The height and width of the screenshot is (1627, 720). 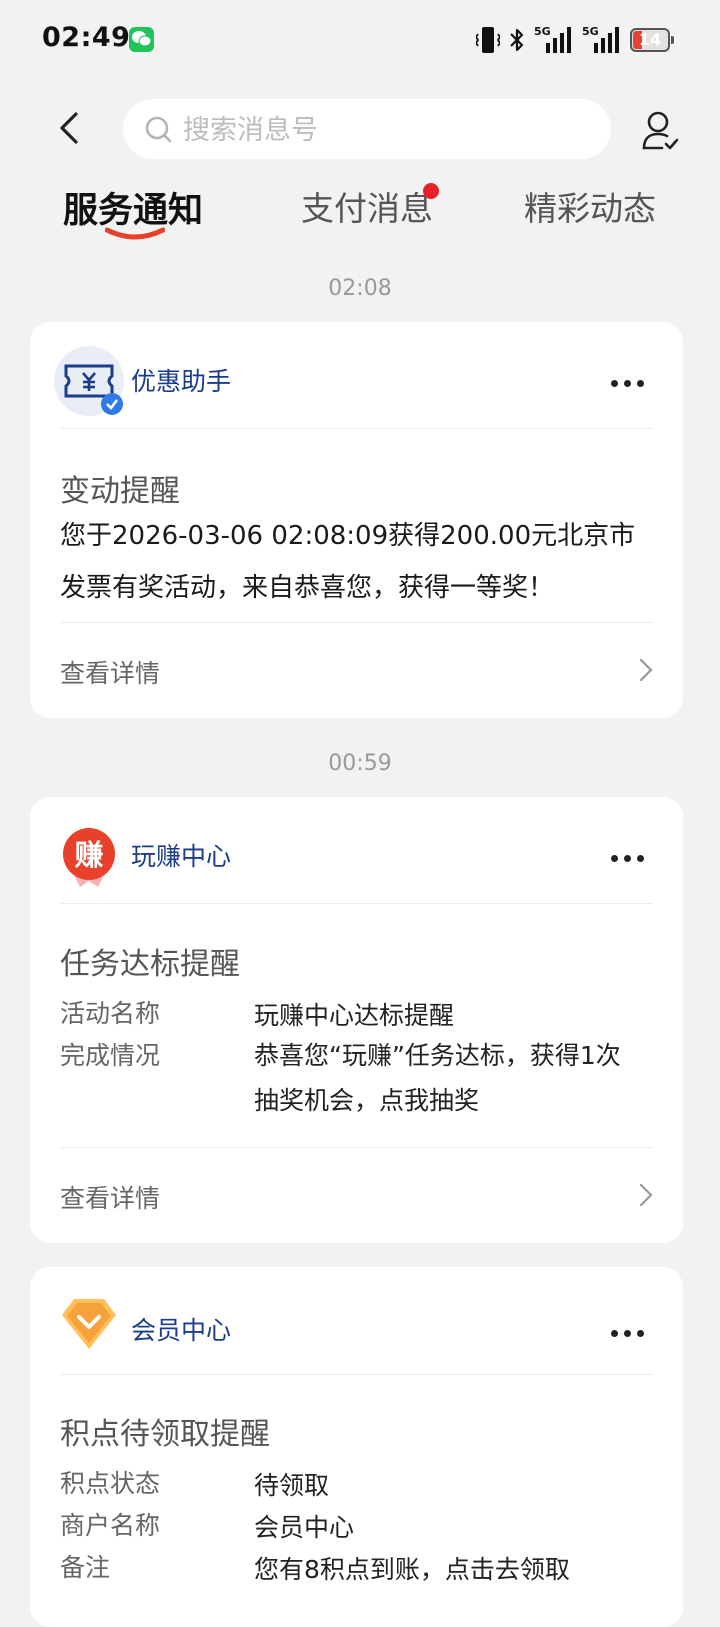 What do you see at coordinates (110, 1483) in the screenshot?
I see `field-key: 积点状态` at bounding box center [110, 1483].